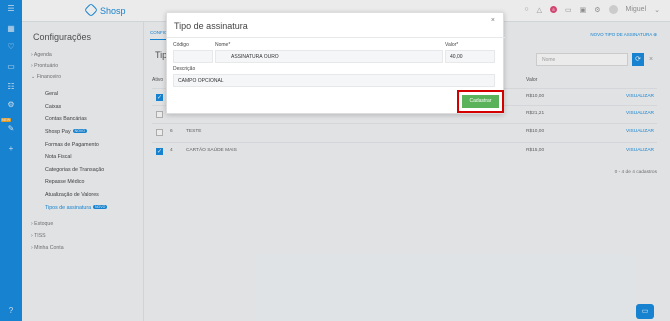  Describe the element at coordinates (336, 37) in the screenshot. I see `modal-divider` at that location.